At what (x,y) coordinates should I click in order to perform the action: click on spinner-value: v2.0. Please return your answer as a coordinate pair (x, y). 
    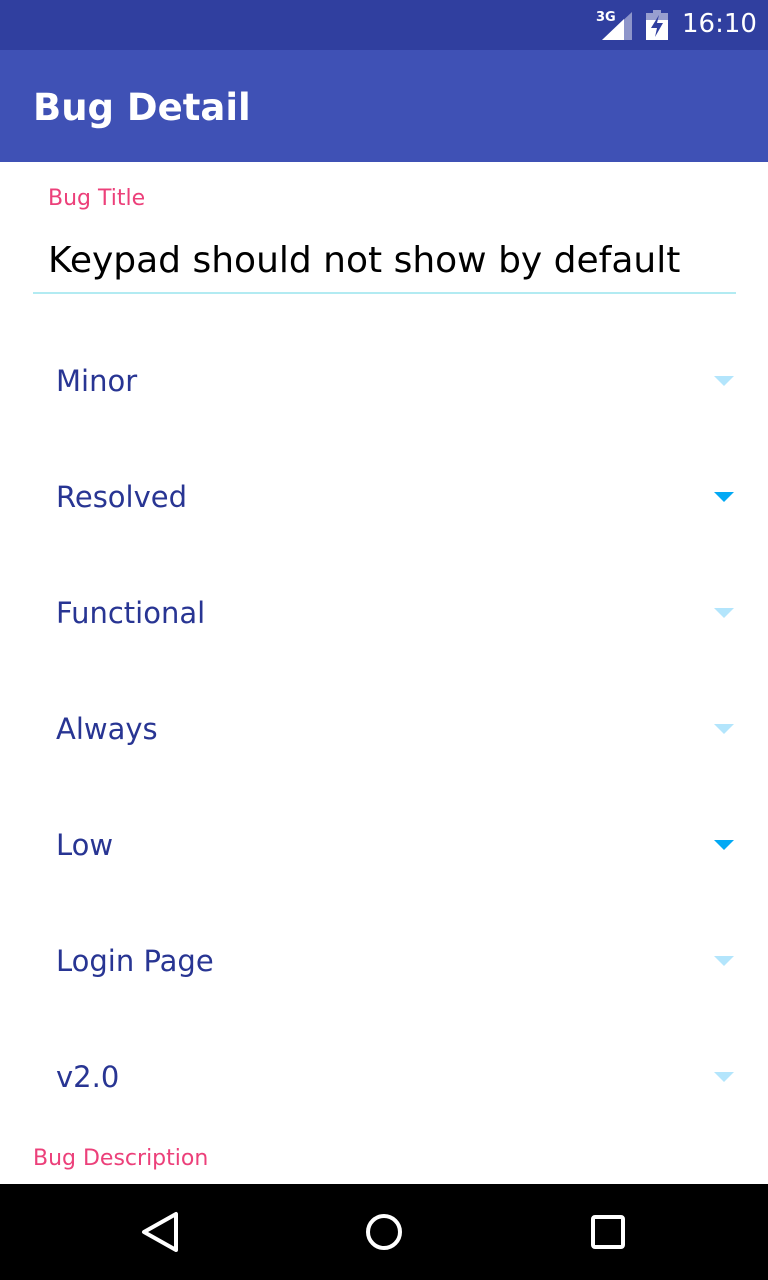
    Looking at the image, I should click on (88, 1077).